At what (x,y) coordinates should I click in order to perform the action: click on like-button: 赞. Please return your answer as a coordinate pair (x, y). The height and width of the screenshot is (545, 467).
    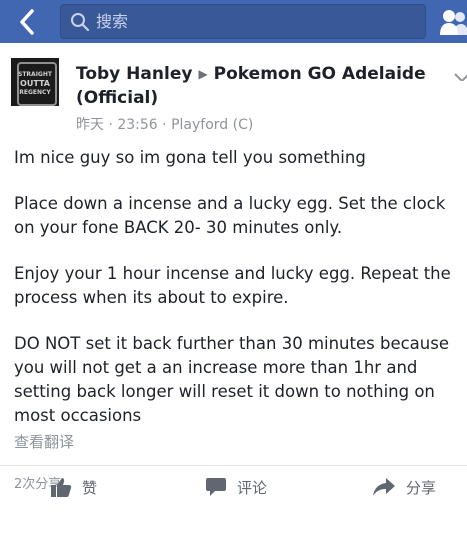
    Looking at the image, I should click on (73, 487).